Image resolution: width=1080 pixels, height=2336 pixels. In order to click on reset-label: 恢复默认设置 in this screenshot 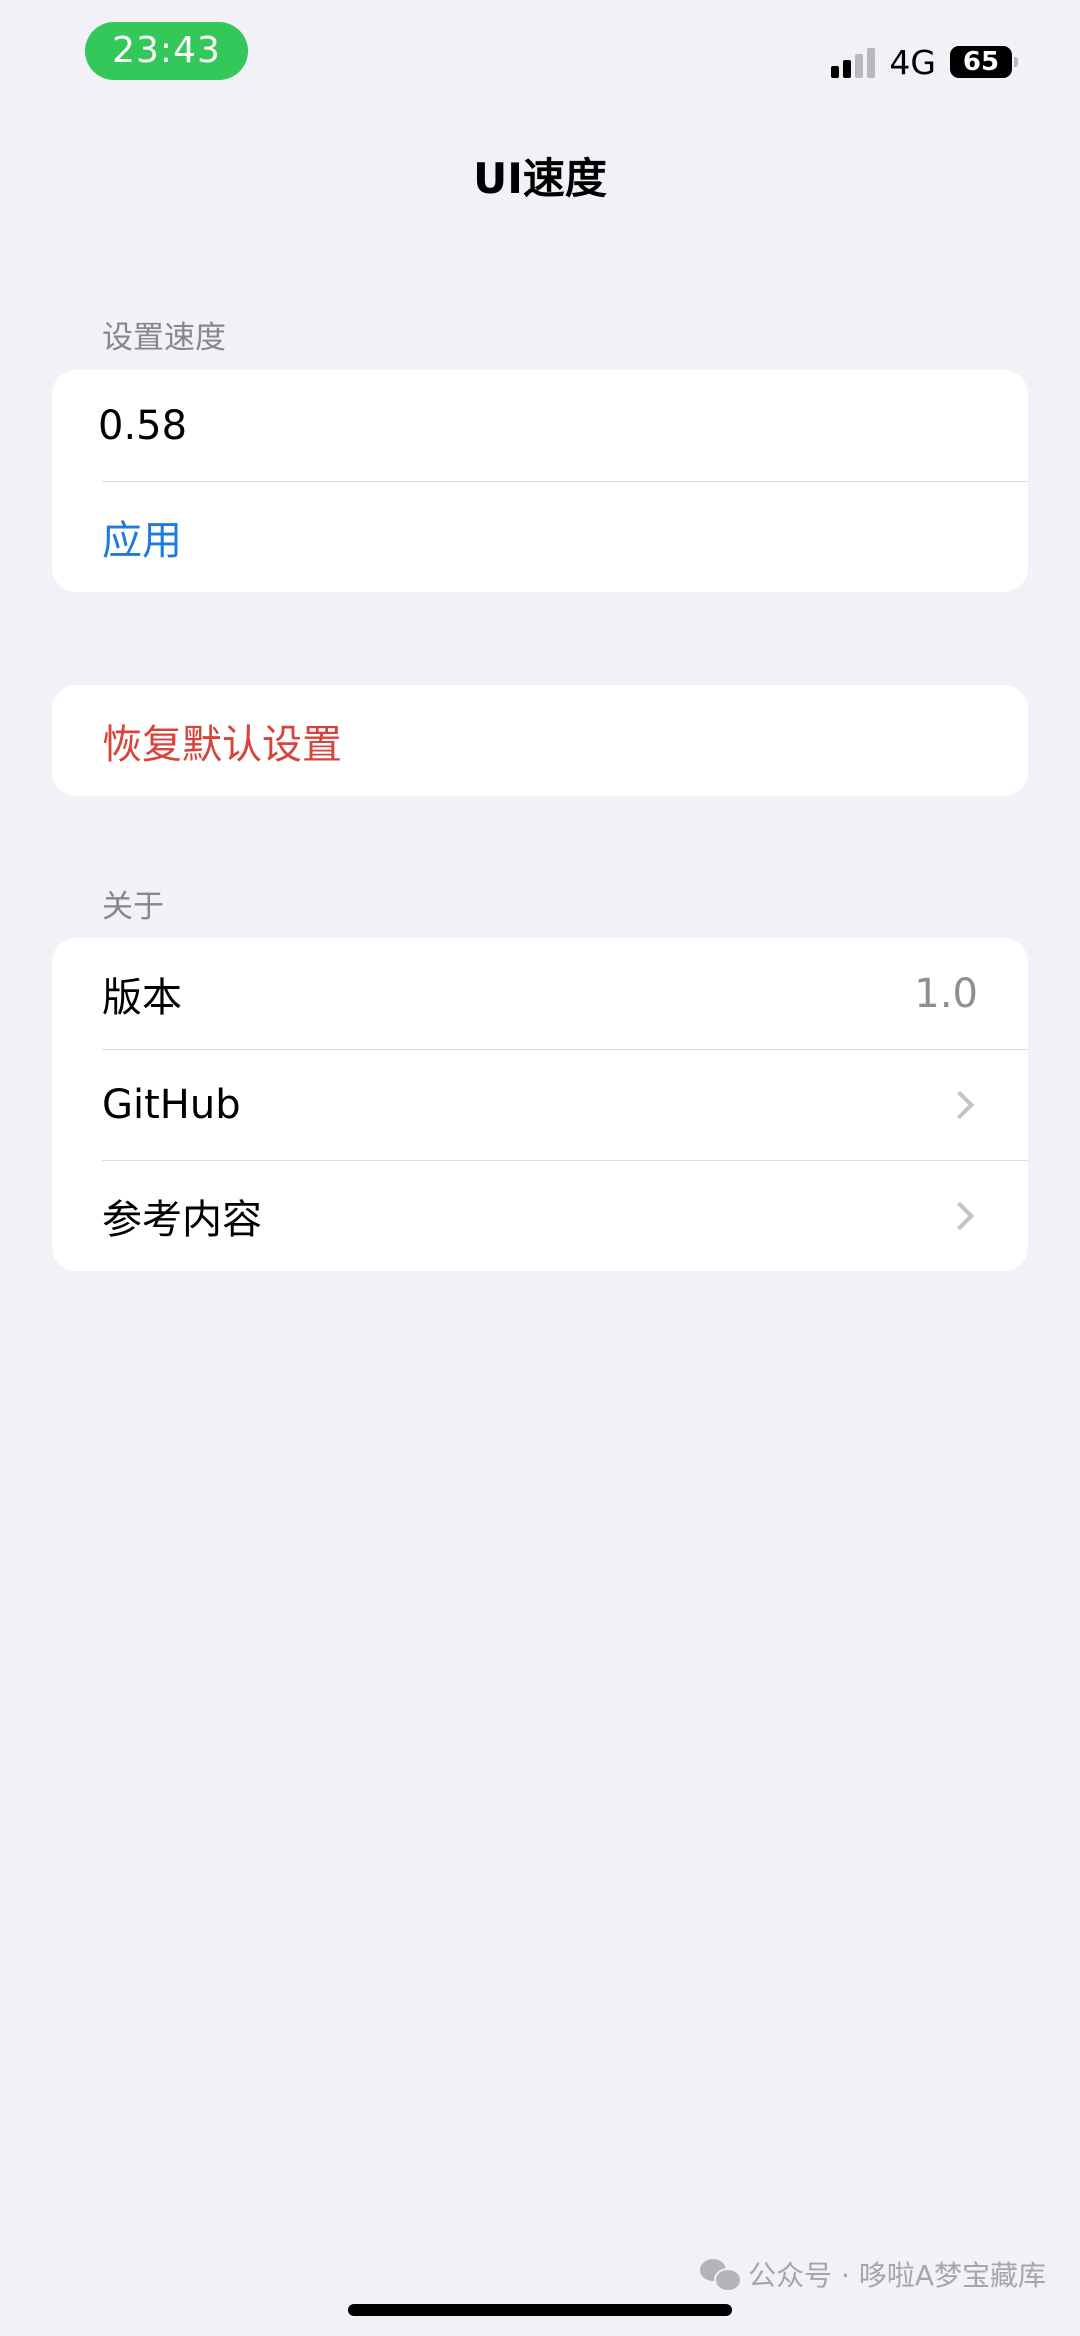, I will do `click(222, 744)`.